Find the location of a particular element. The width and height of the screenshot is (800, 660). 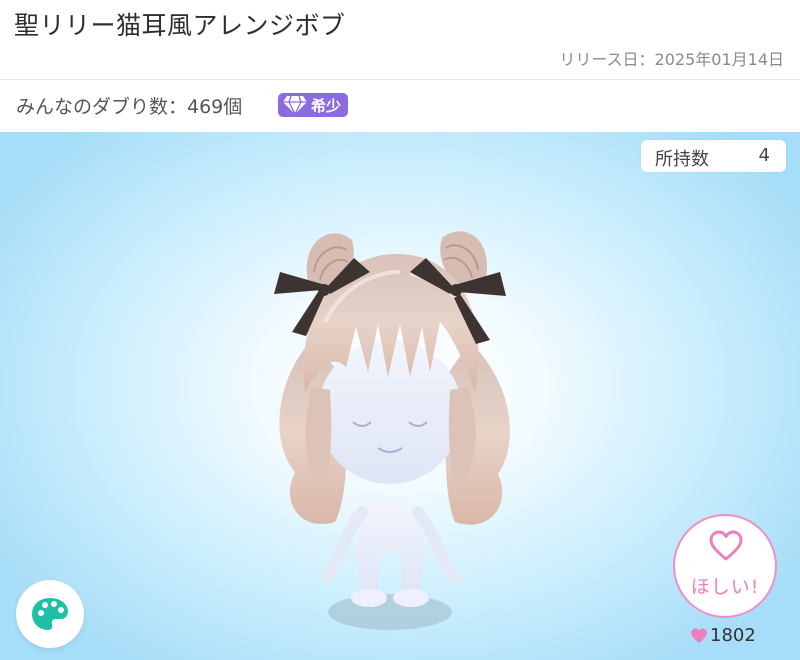

owned-value: 4 is located at coordinates (764, 155).